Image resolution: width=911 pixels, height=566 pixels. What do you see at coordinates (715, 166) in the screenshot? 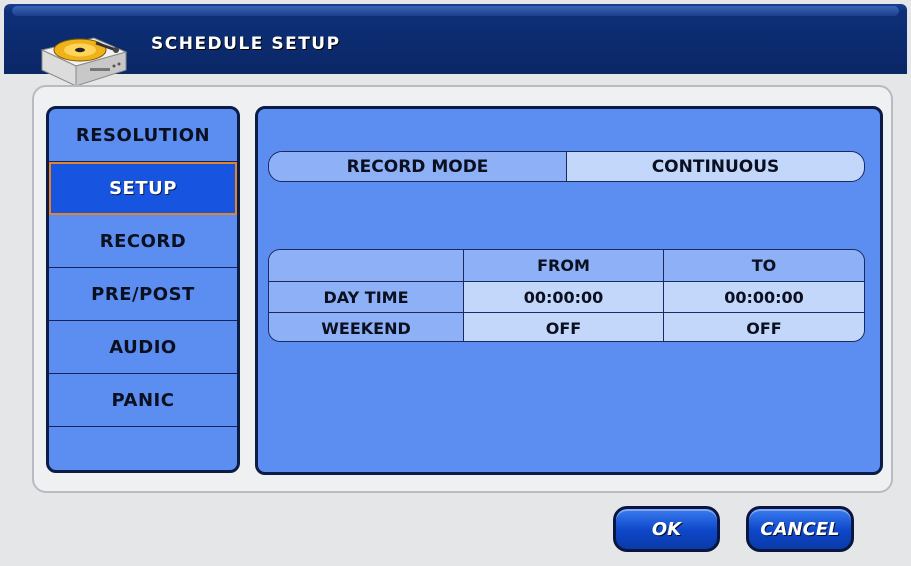
I see `record-mode-select: CONTINUOUS` at bounding box center [715, 166].